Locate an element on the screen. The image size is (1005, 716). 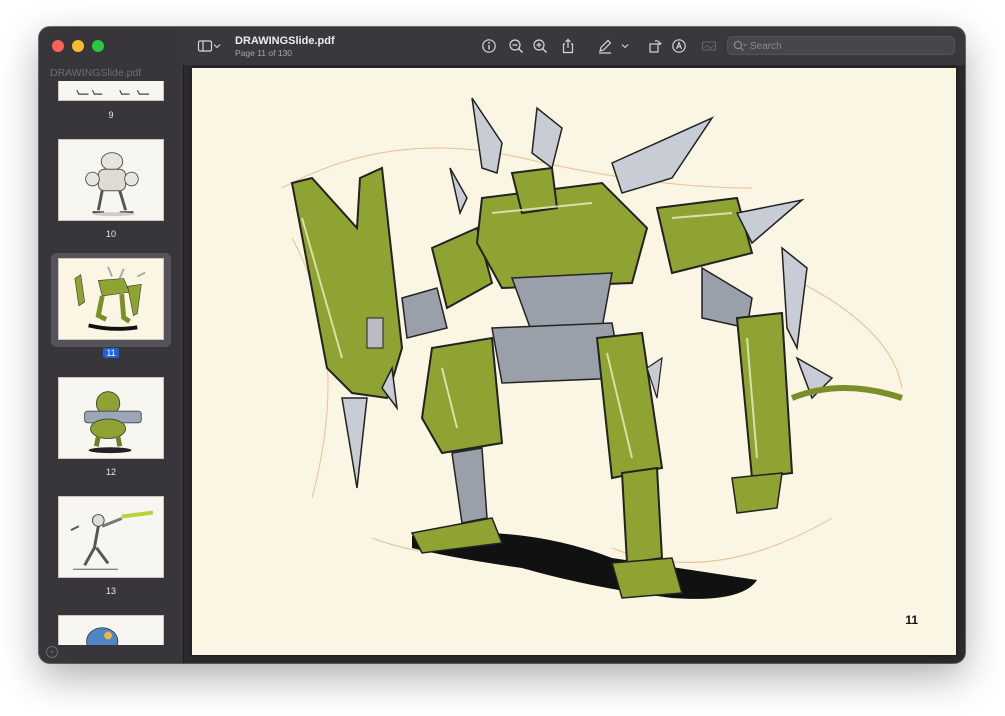
info-icon is located at coordinates (489, 46).